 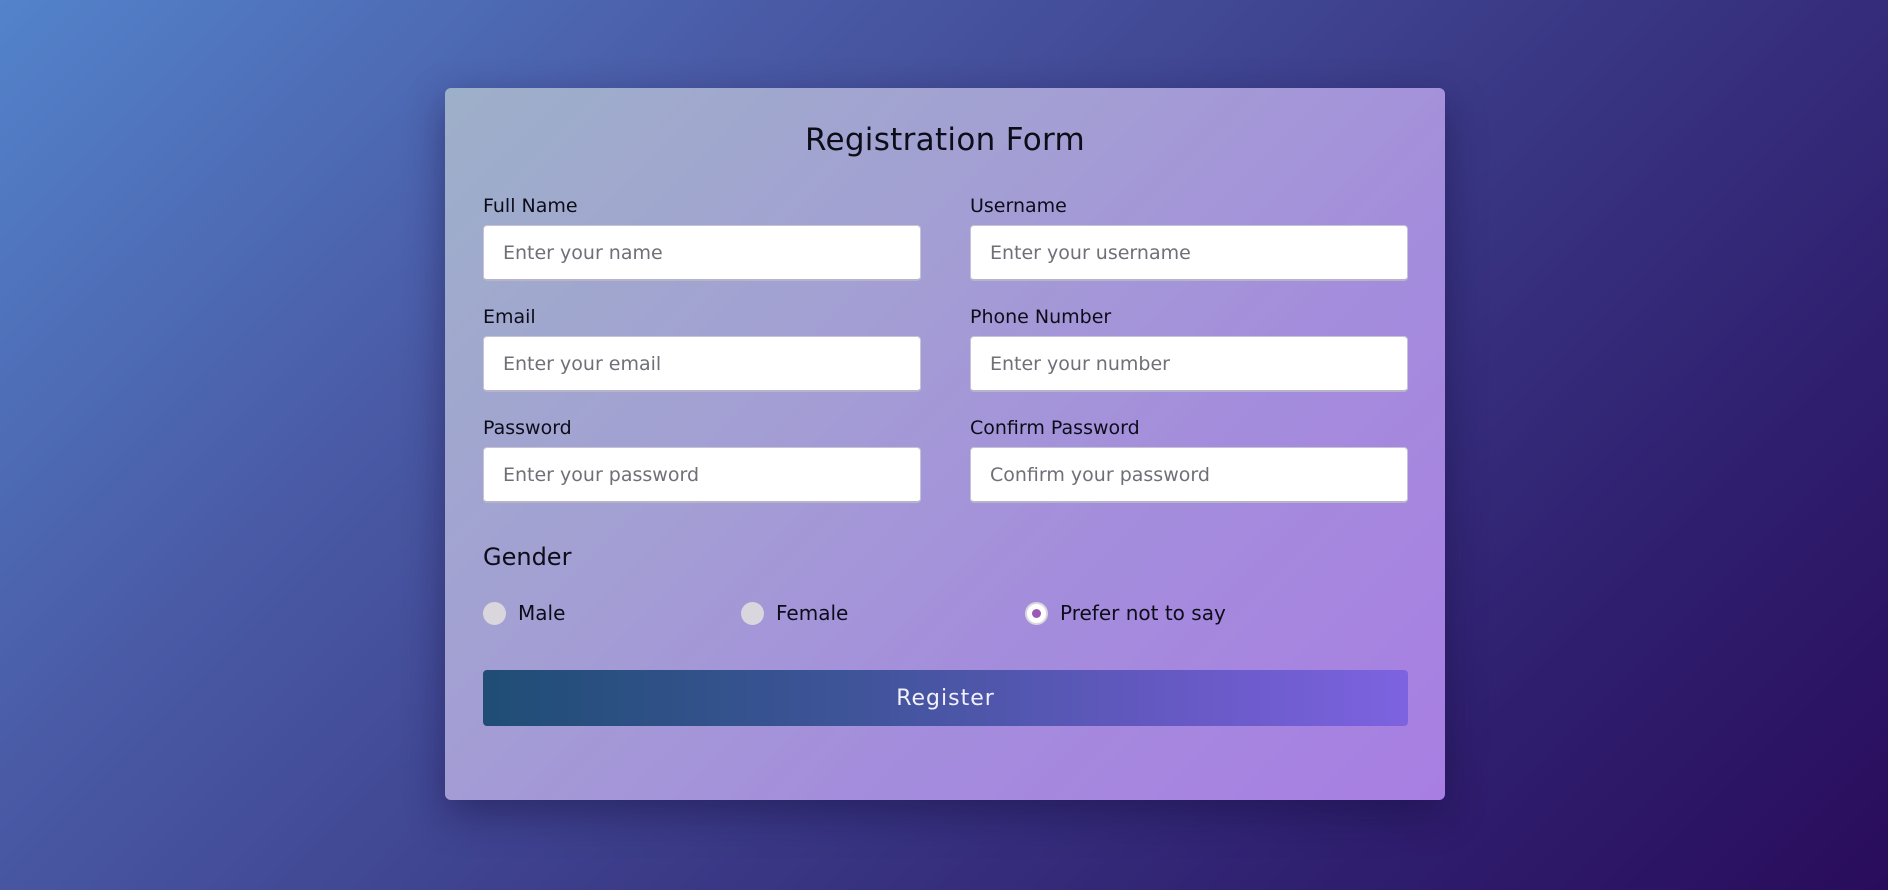 What do you see at coordinates (1018, 206) in the screenshot?
I see `username-label: Username` at bounding box center [1018, 206].